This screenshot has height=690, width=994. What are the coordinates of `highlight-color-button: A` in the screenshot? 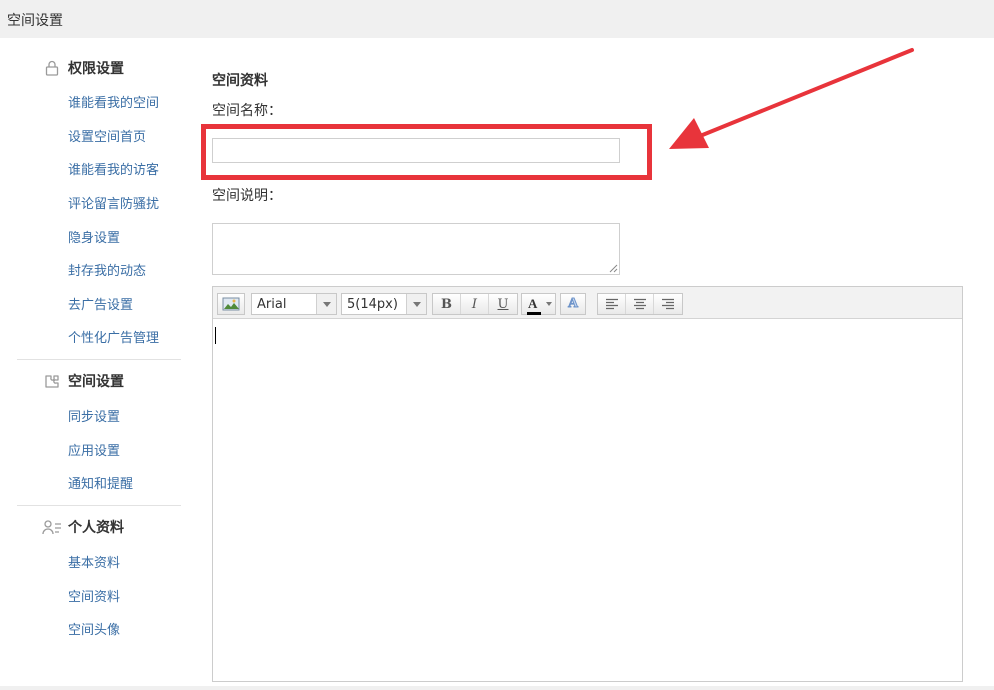 It's located at (573, 304).